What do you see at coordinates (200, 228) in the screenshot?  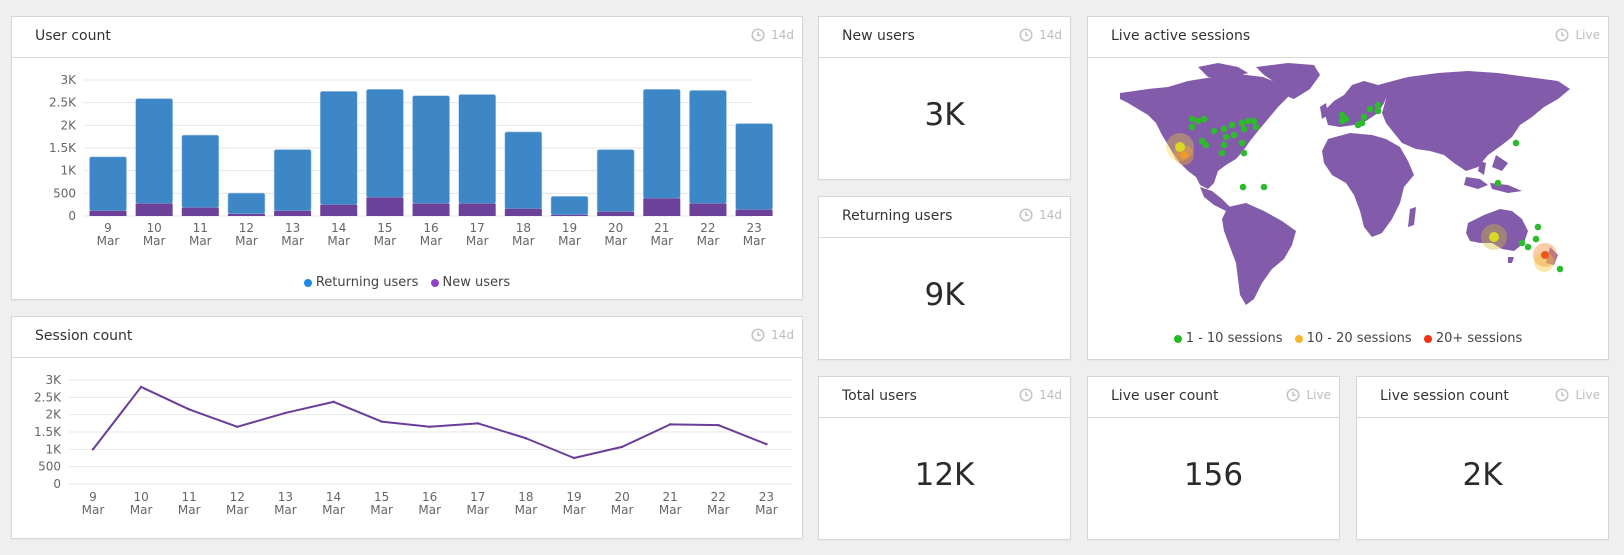 I see `x-tick-label: 11` at bounding box center [200, 228].